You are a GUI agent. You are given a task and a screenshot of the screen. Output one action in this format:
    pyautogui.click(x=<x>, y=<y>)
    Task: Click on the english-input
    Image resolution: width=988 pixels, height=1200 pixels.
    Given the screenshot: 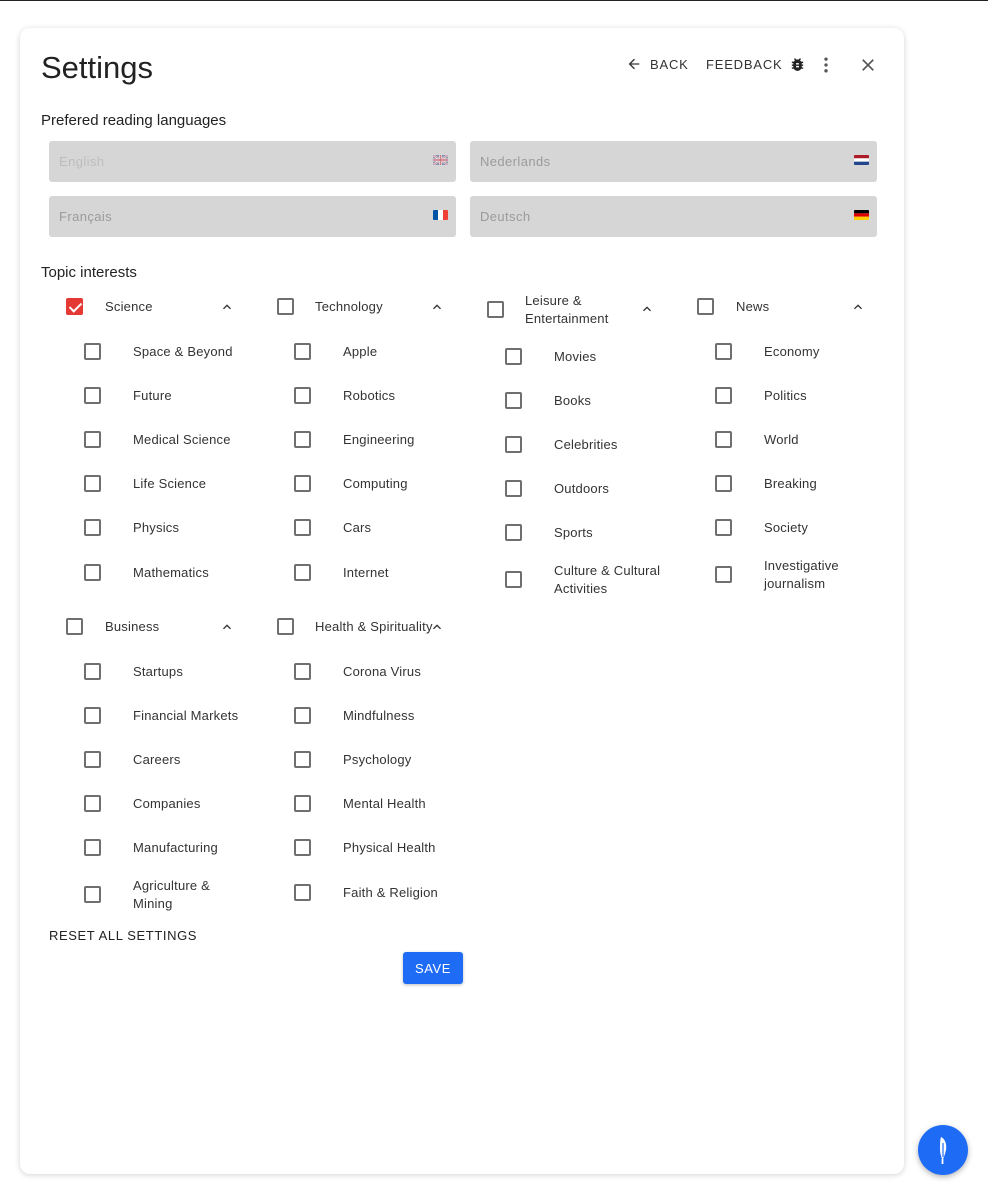 What is the action you would take?
    pyautogui.click(x=252, y=161)
    